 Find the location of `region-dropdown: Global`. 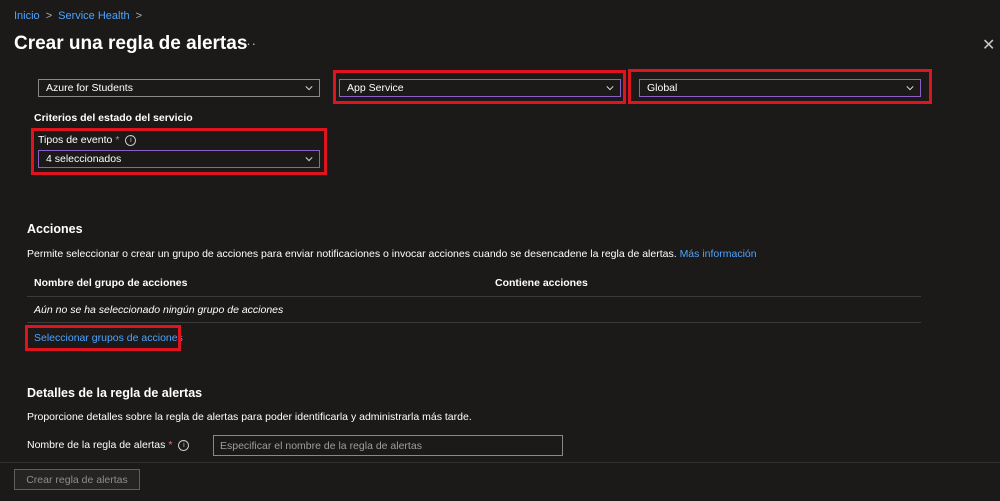

region-dropdown: Global is located at coordinates (780, 88).